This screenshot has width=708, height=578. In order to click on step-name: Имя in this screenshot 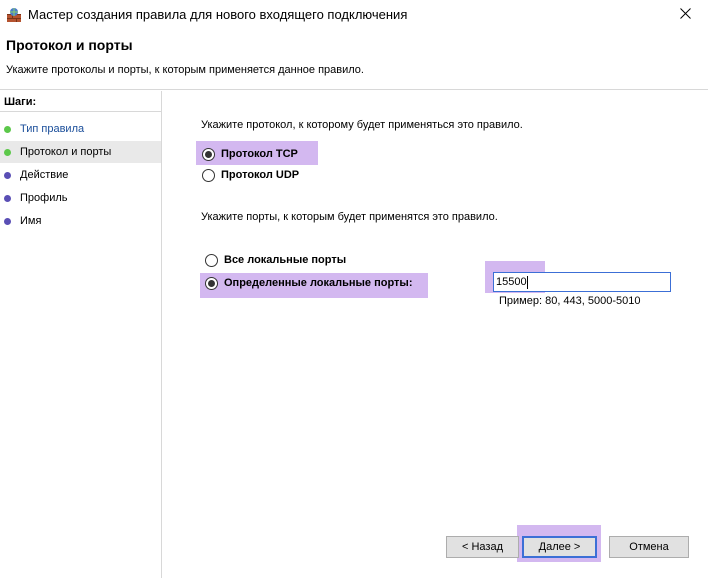, I will do `click(80, 221)`.